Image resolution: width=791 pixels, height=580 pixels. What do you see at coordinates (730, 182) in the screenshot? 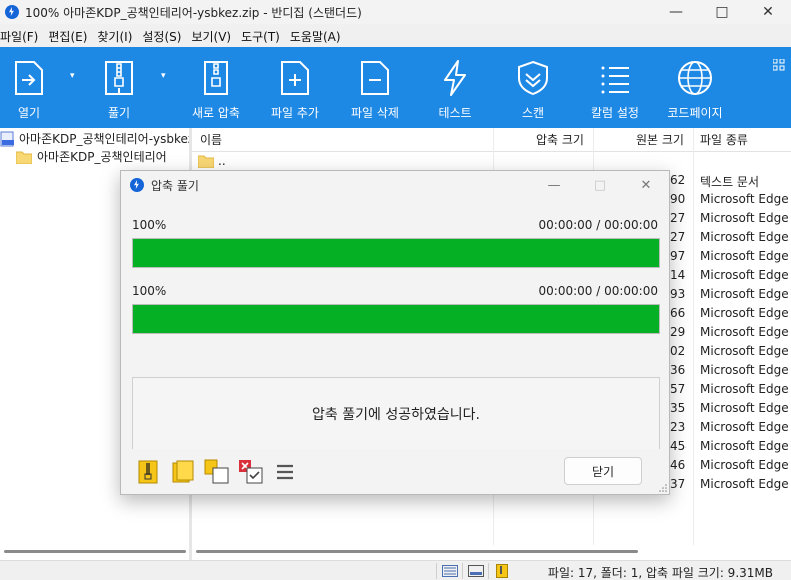
I see `row-file-type: 텍스트 문서` at bounding box center [730, 182].